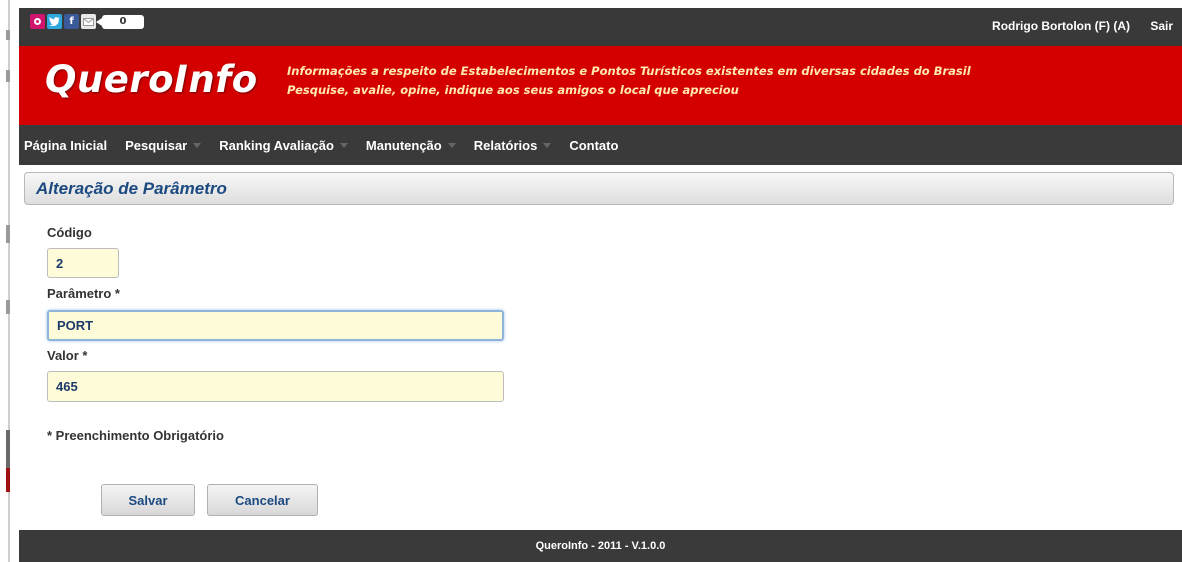 Image resolution: width=1182 pixels, height=562 pixels. Describe the element at coordinates (148, 500) in the screenshot. I see `save-button: Salvar` at that location.